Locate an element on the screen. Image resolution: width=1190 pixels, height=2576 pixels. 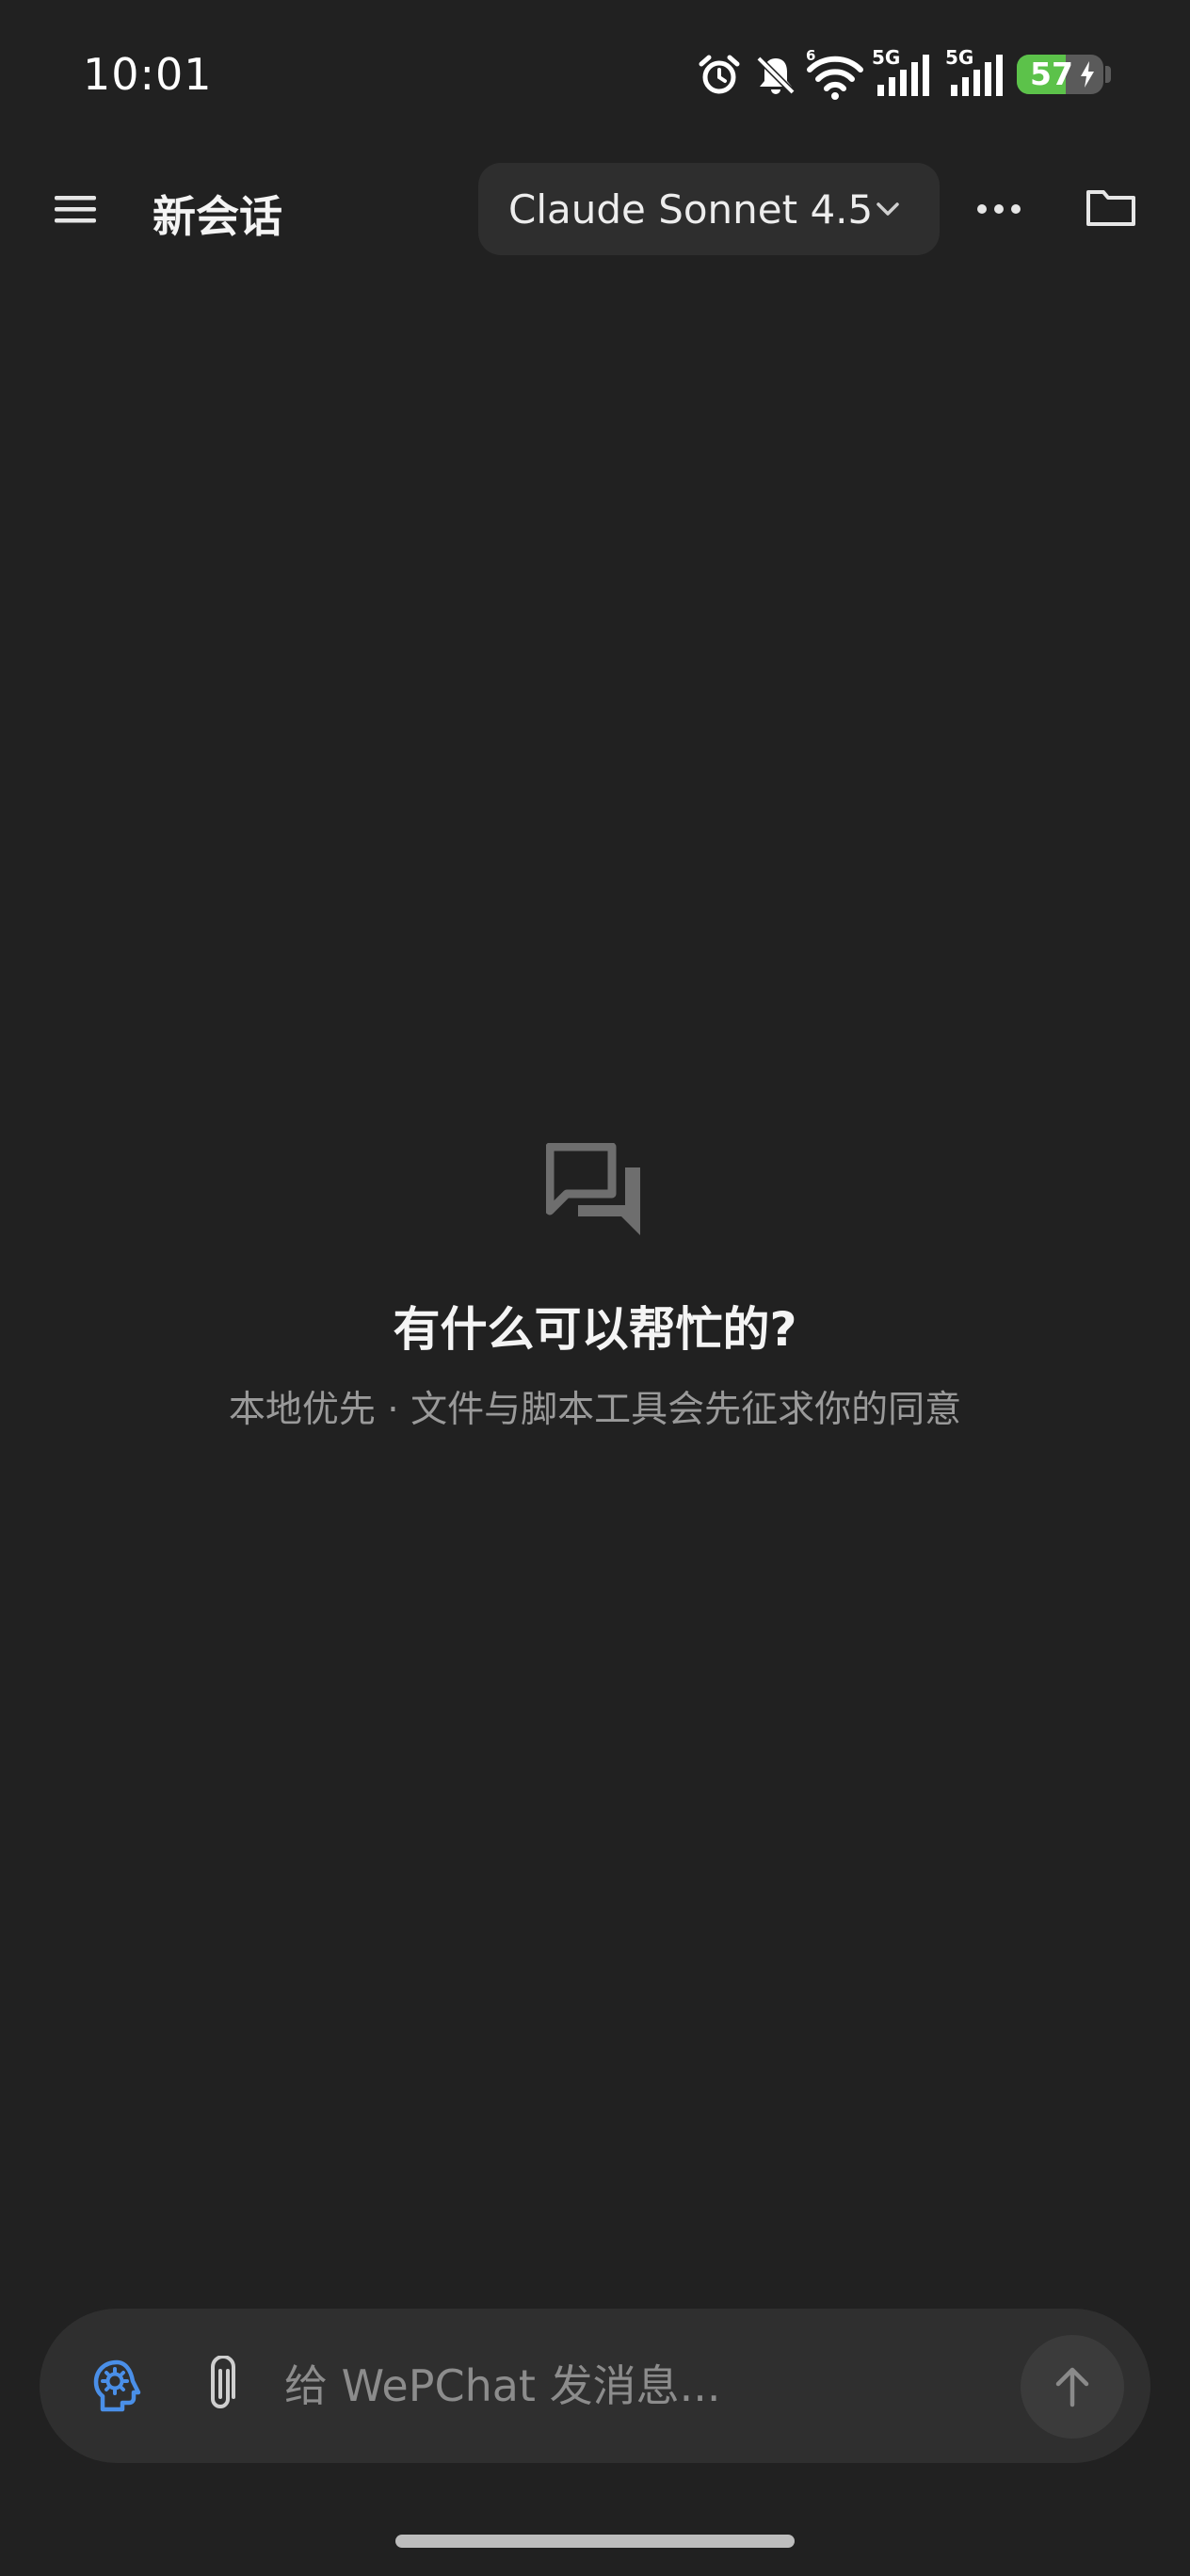
send-button is located at coordinates (1072, 2387).